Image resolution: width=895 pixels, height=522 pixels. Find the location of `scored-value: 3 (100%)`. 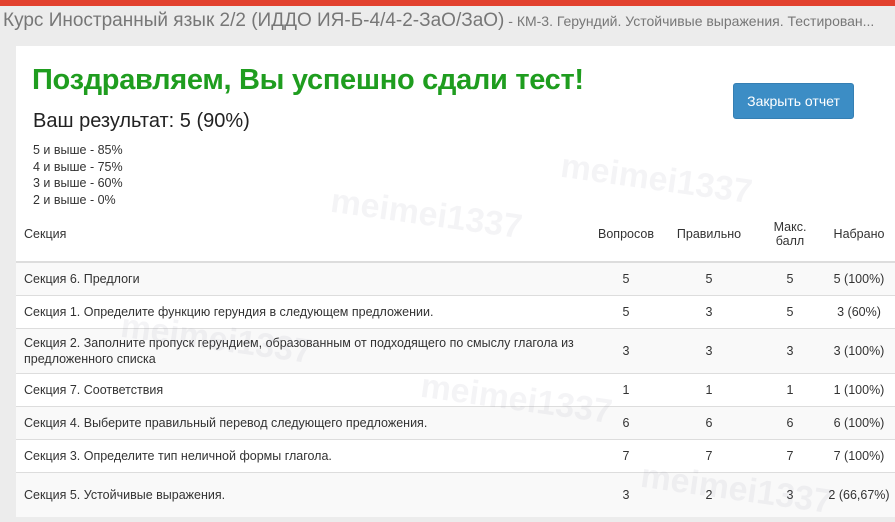

scored-value: 3 (100%) is located at coordinates (859, 351).